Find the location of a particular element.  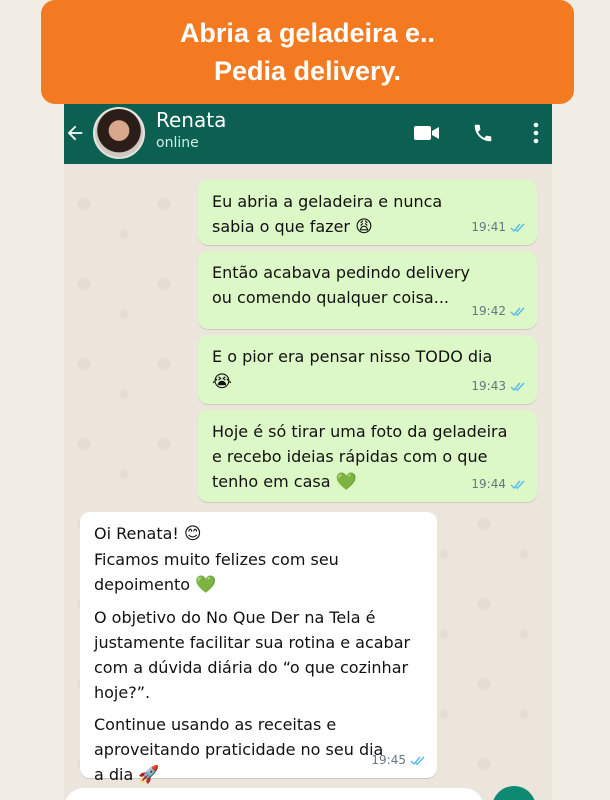

greeting-text: Oi Renata! is located at coordinates (136, 533).